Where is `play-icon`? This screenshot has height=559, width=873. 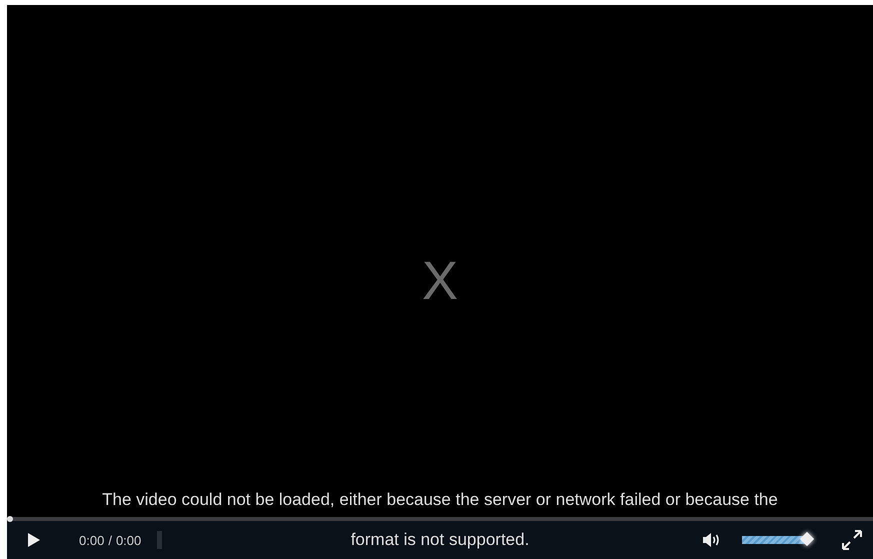
play-icon is located at coordinates (34, 540).